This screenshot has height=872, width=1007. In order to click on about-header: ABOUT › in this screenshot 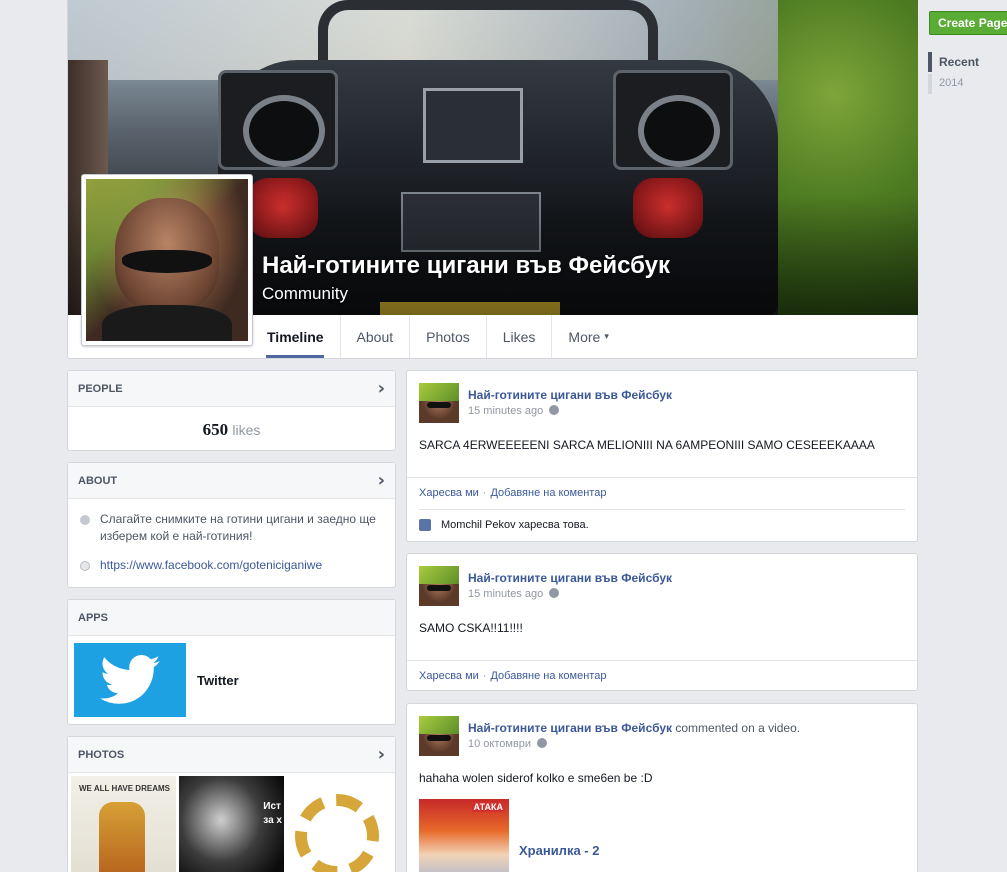, I will do `click(231, 481)`.